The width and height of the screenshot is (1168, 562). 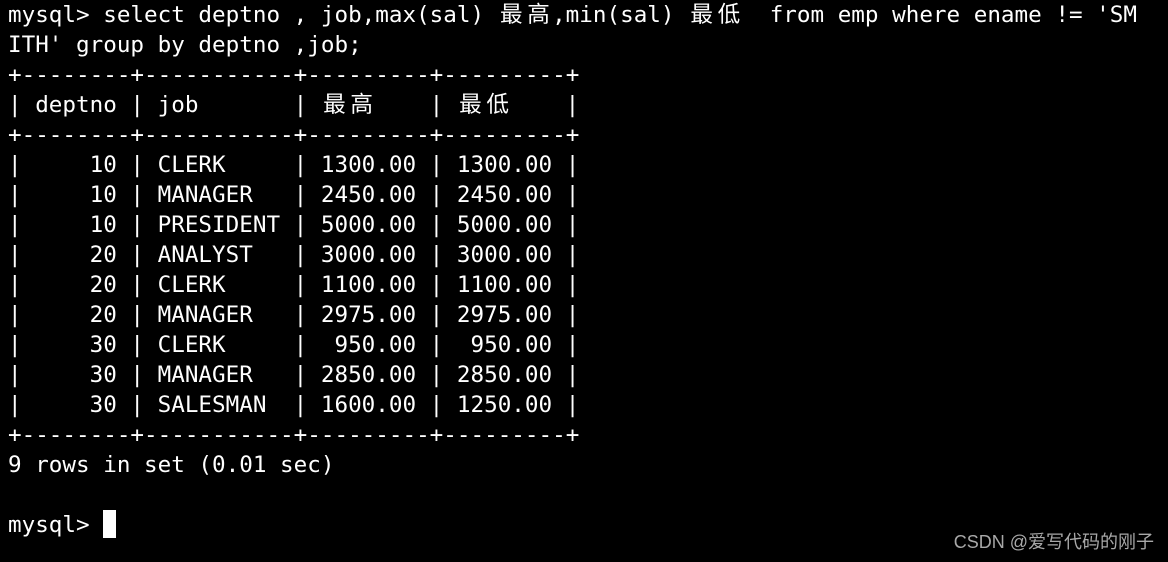 What do you see at coordinates (294, 315) in the screenshot?
I see `table-row: | 20 | MANAGER | 2975.00 | 2975.00 |` at bounding box center [294, 315].